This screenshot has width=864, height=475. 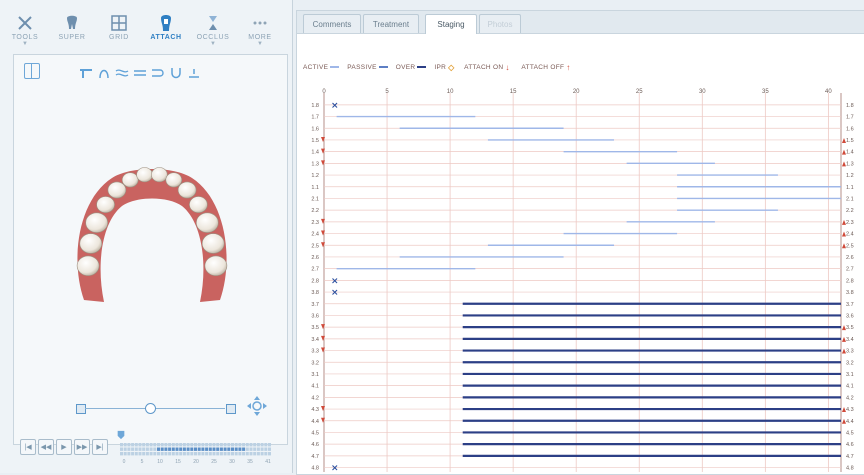 What do you see at coordinates (315, 281) in the screenshot?
I see `tooth-label-left: 2.8` at bounding box center [315, 281].